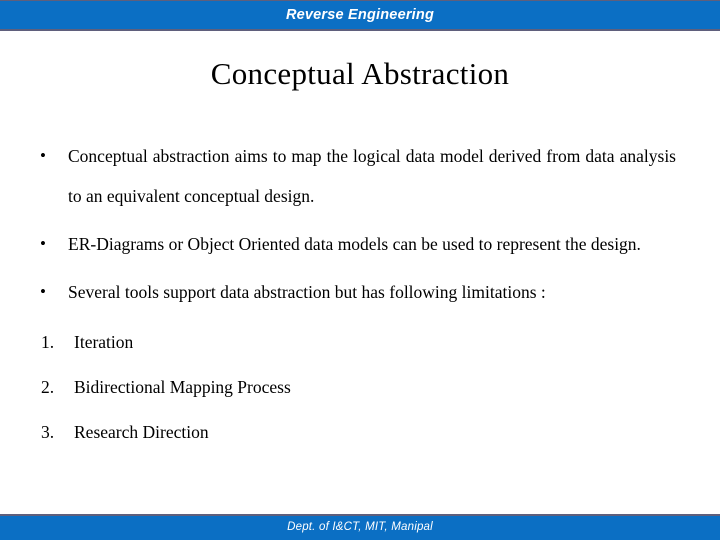 The image size is (720, 540). What do you see at coordinates (141, 432) in the screenshot?
I see `list-item-text: Research Direction` at bounding box center [141, 432].